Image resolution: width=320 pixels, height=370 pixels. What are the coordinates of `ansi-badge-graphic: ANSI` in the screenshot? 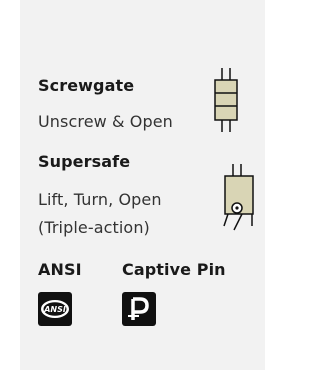 It's located at (55, 309).